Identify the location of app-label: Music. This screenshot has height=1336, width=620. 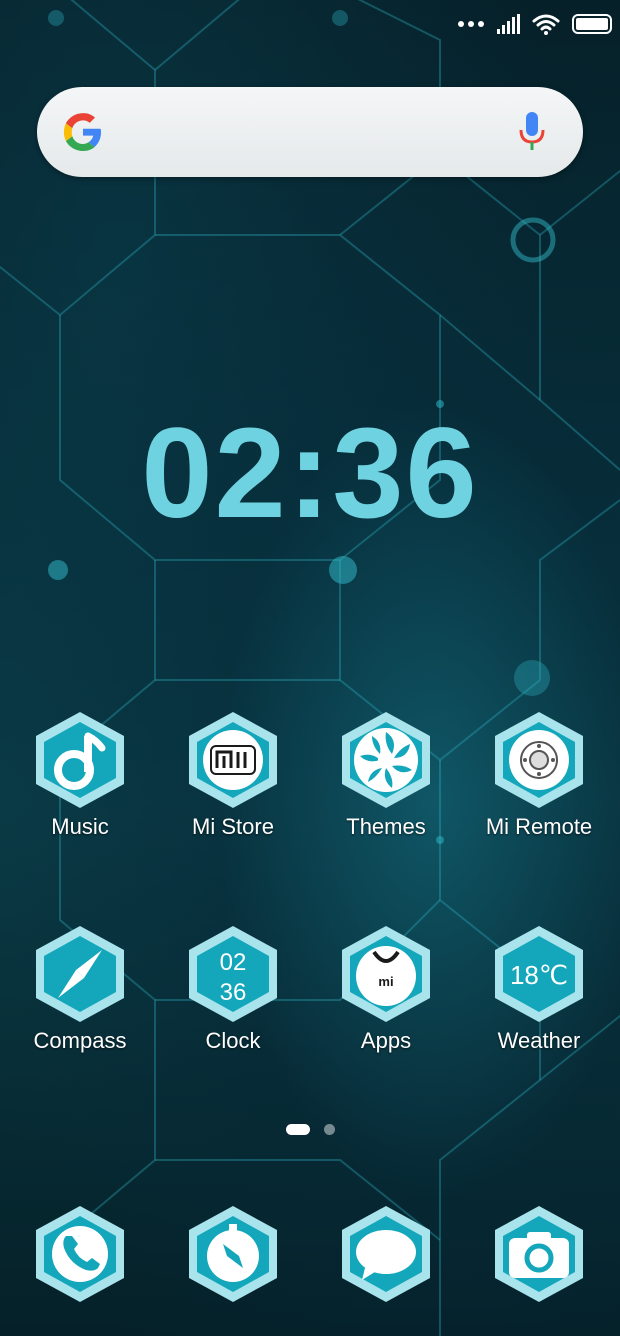
(80, 826).